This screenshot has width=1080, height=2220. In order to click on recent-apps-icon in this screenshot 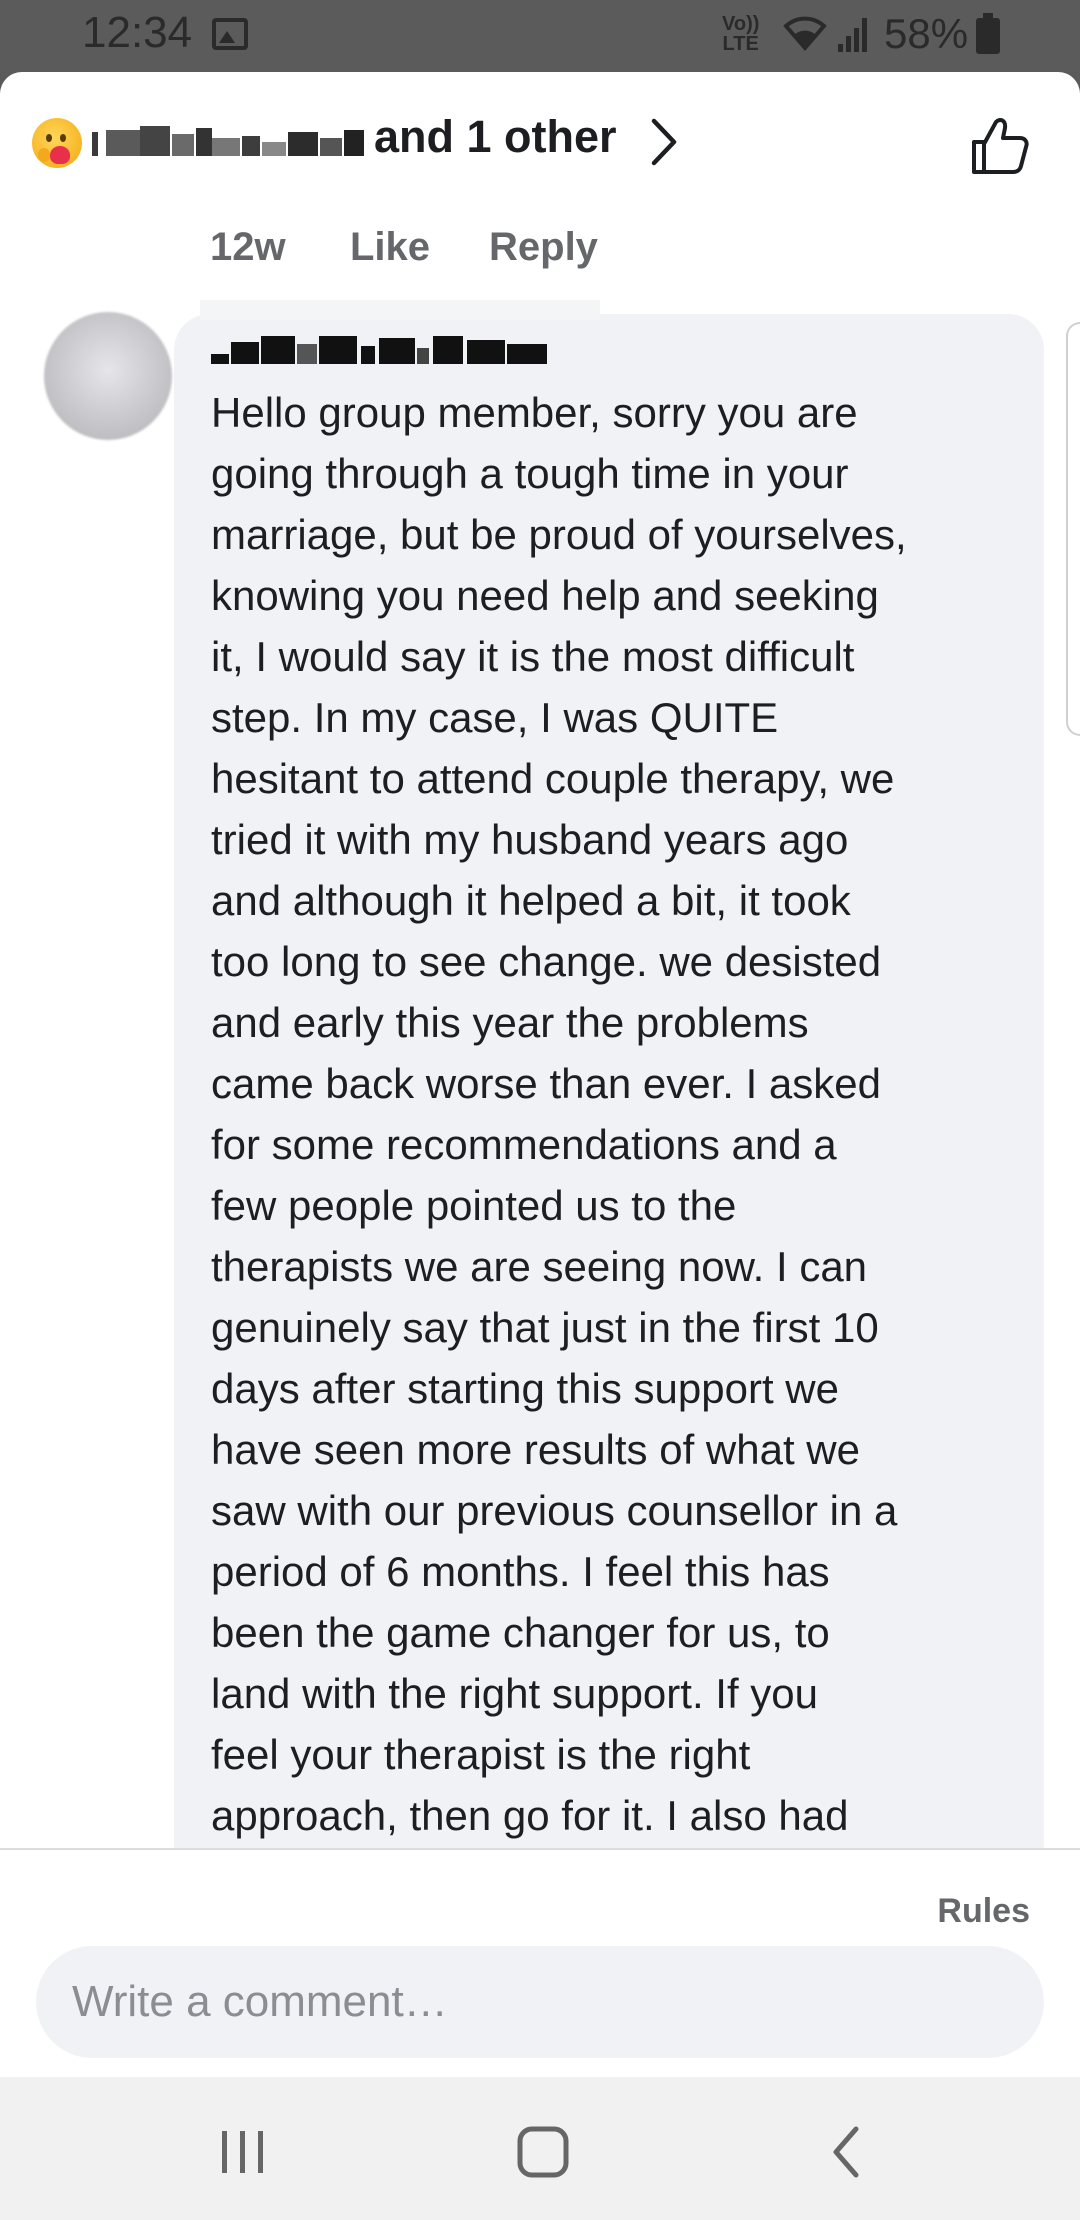, I will do `click(243, 2152)`.